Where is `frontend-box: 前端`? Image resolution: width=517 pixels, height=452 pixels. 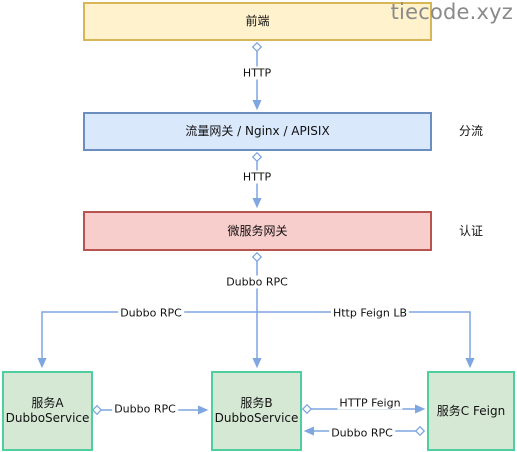 frontend-box: 前端 is located at coordinates (257, 21).